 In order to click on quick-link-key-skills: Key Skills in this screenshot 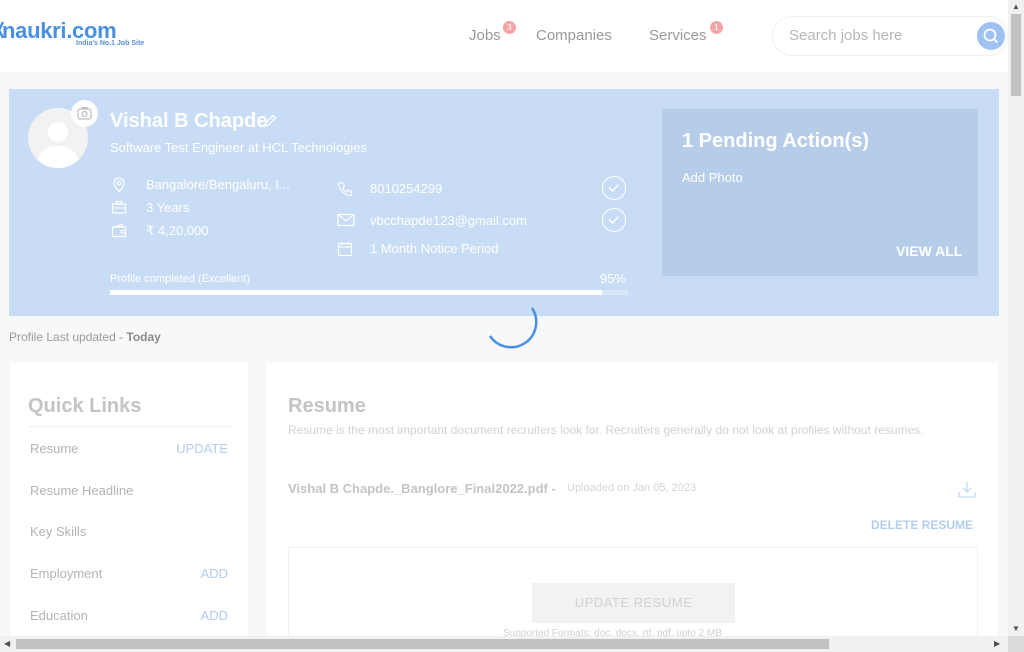, I will do `click(58, 531)`.